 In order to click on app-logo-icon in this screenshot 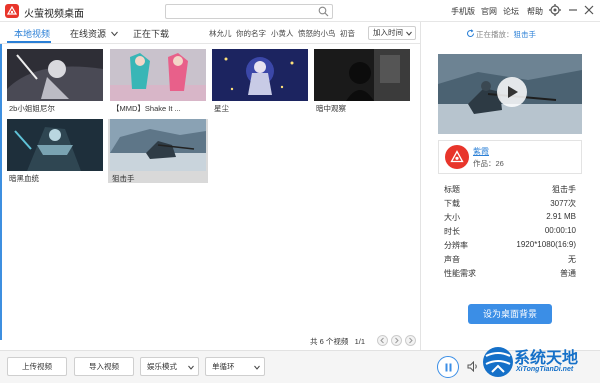, I will do `click(12, 11)`.